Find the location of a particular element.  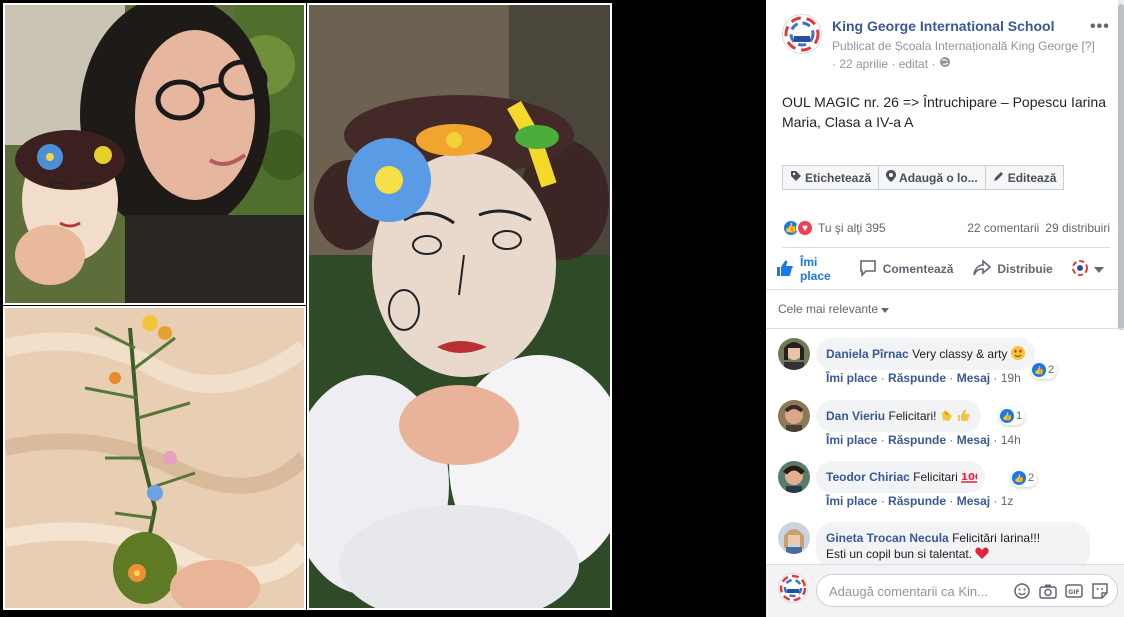

comment-text: Very classy & arty is located at coordinates (960, 354).